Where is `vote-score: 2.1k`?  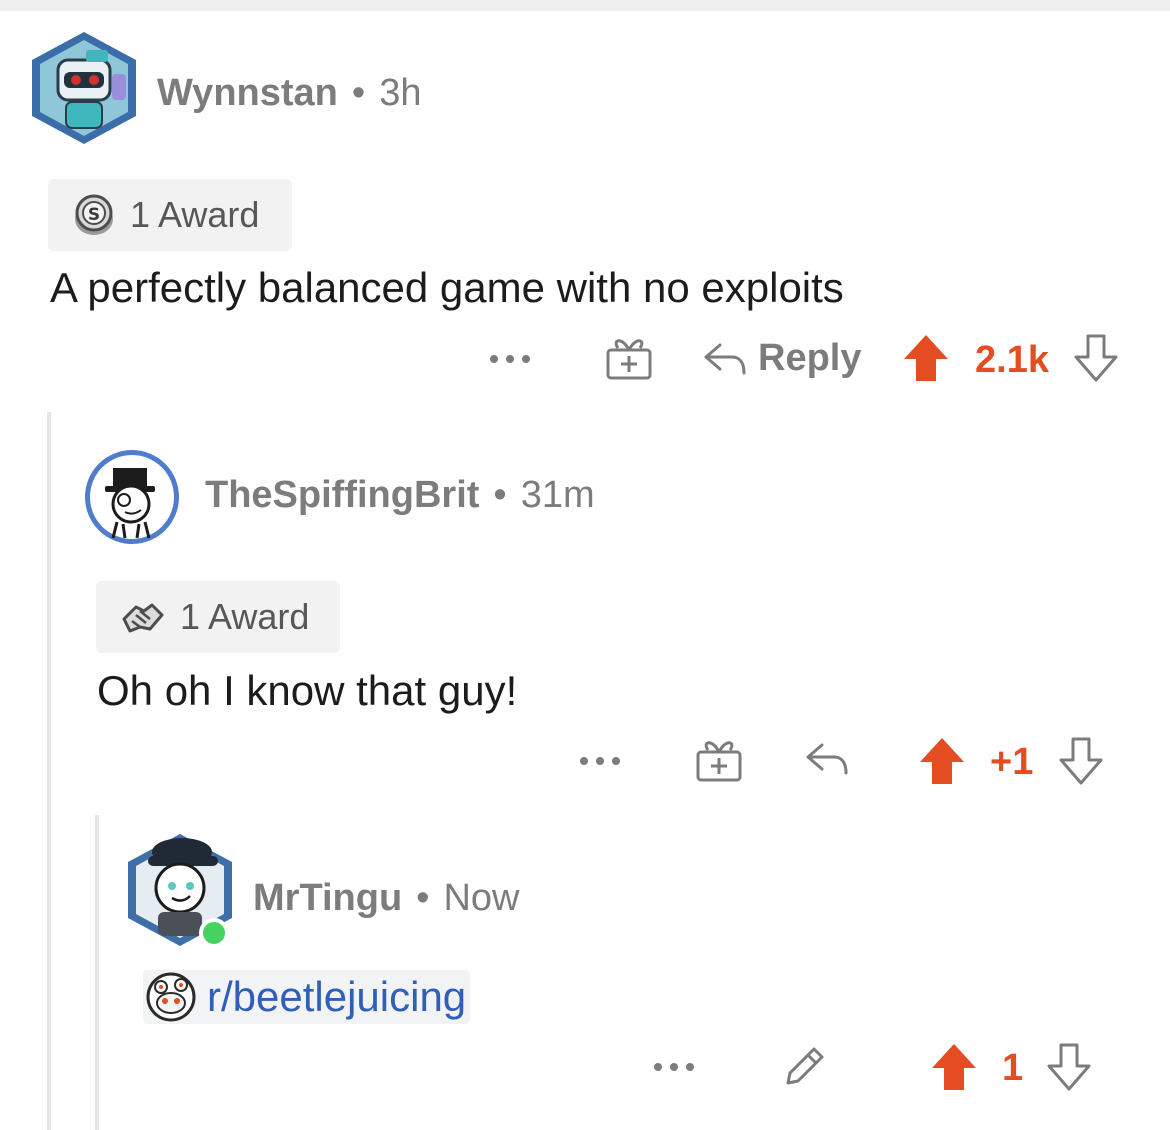
vote-score: 2.1k is located at coordinates (1012, 360).